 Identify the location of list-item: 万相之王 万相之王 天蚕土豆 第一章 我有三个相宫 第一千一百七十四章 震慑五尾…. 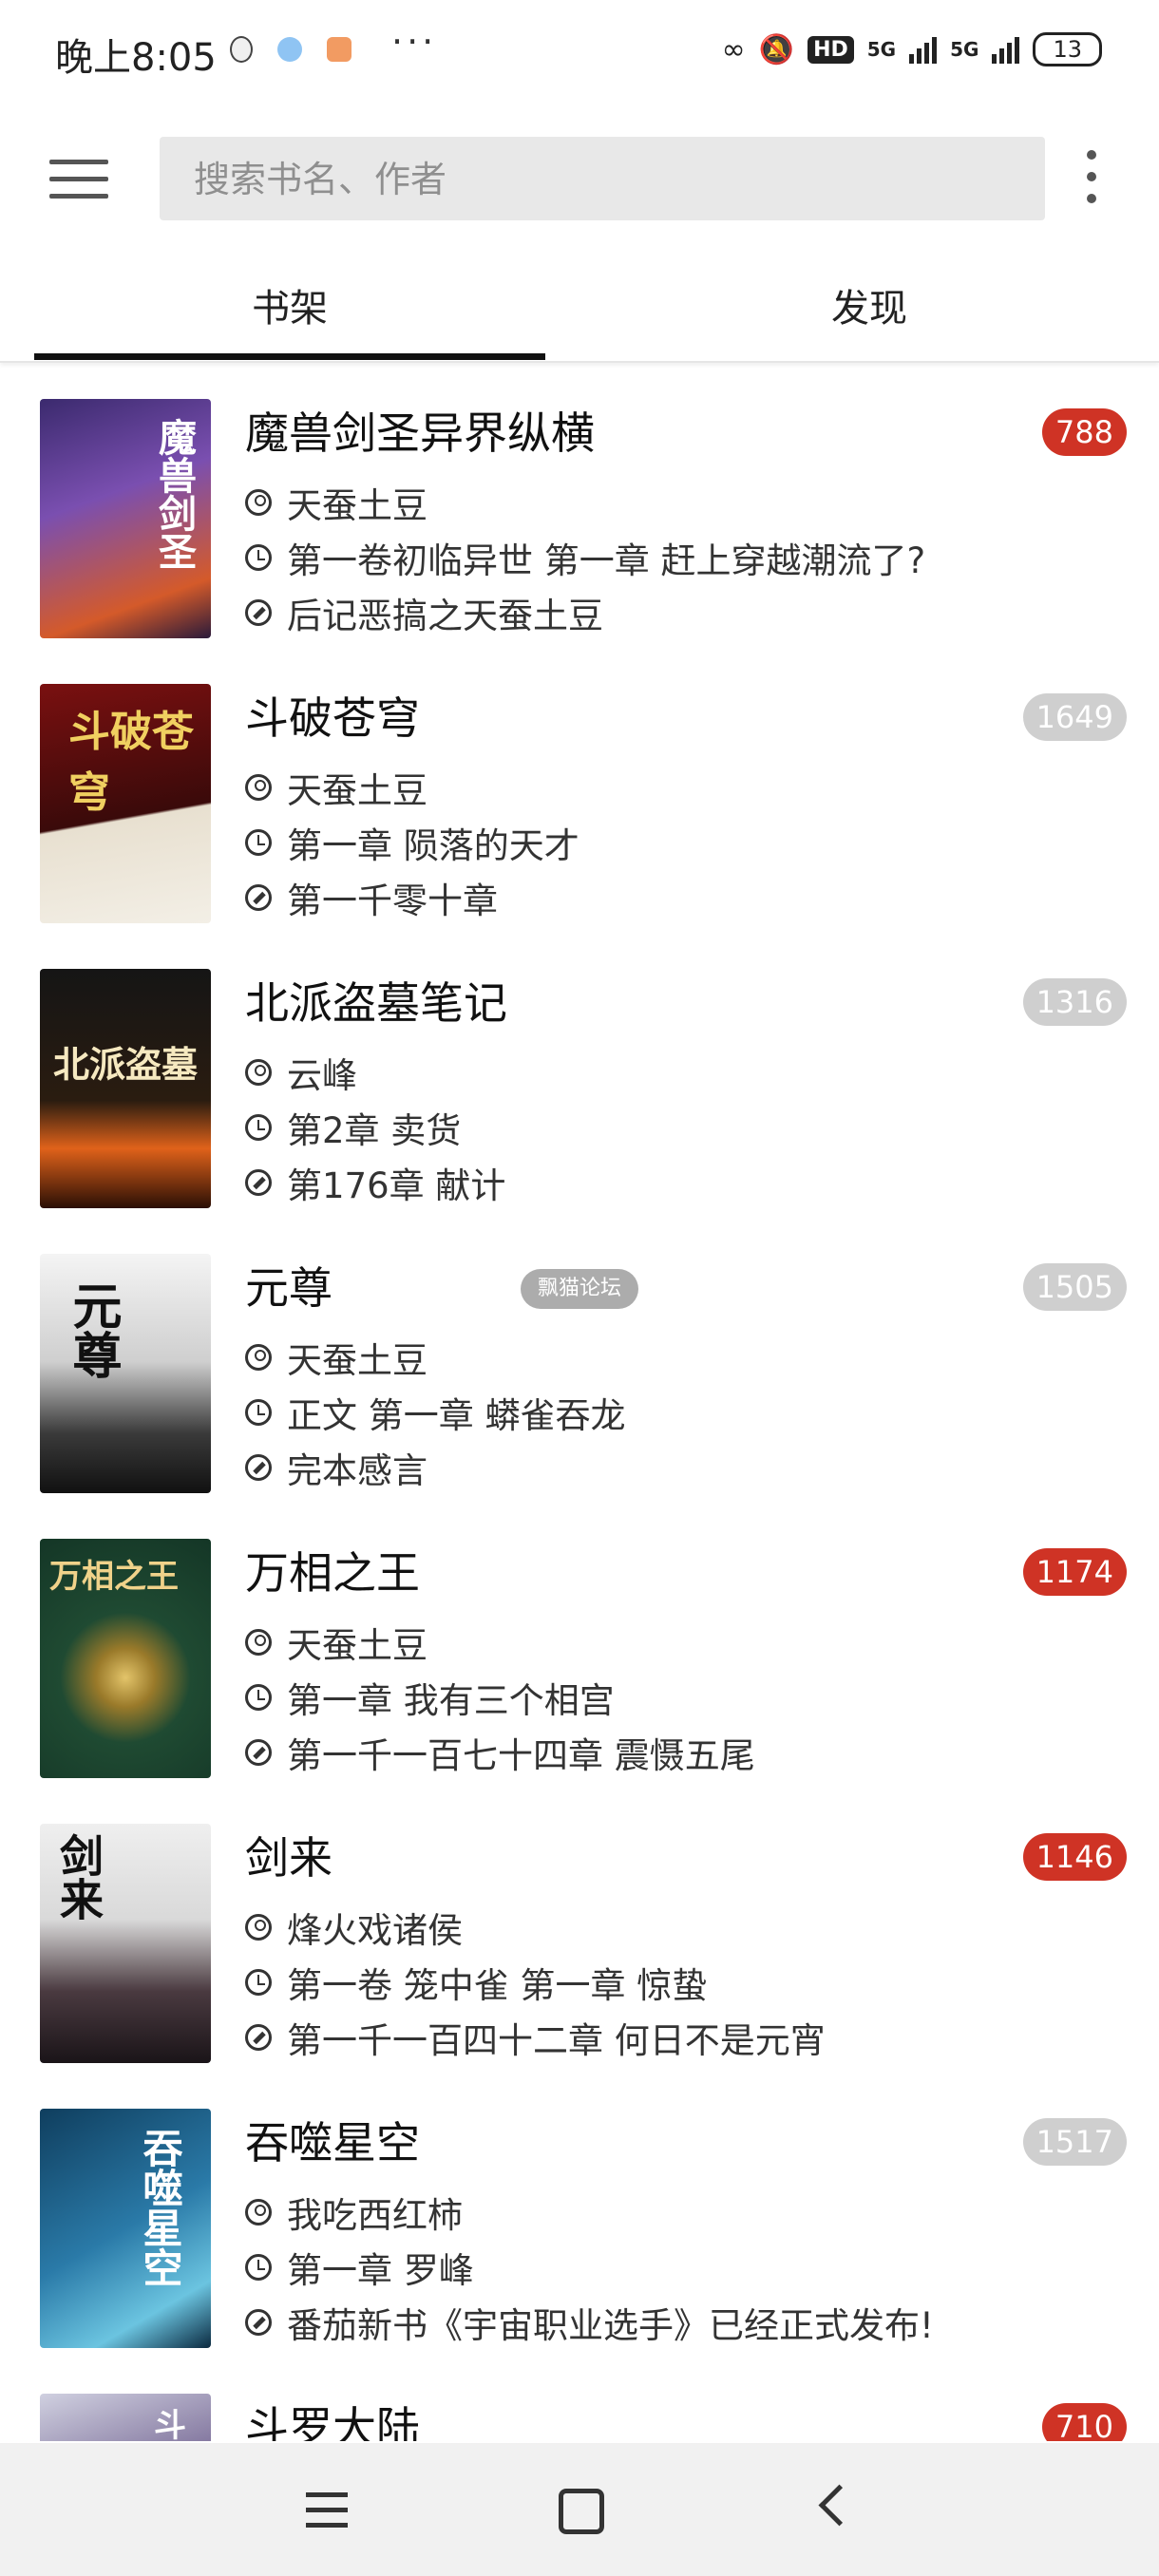
(579, 1652).